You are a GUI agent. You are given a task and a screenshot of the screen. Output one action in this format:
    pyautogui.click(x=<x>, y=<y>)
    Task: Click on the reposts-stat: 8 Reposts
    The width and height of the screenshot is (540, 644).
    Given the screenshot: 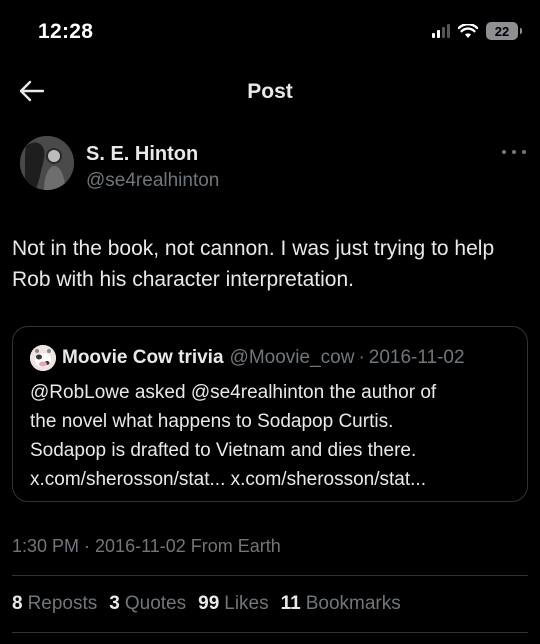 What is the action you would take?
    pyautogui.click(x=54, y=604)
    